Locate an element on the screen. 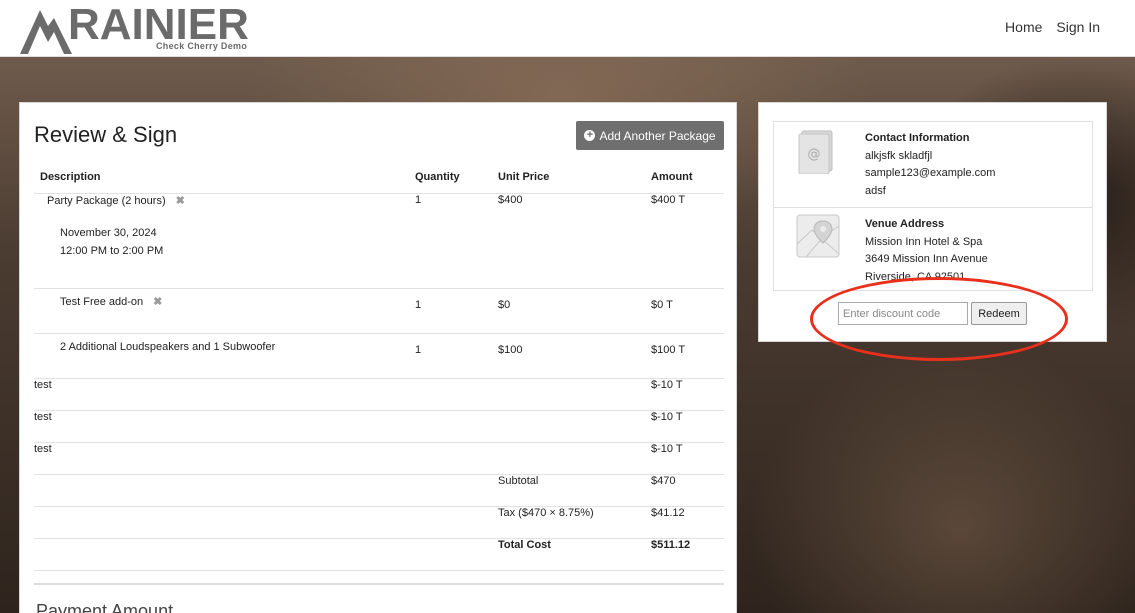 The image size is (1135, 613). tax-row: Tax ($470 × 8.75%) $41.12 is located at coordinates (379, 522).